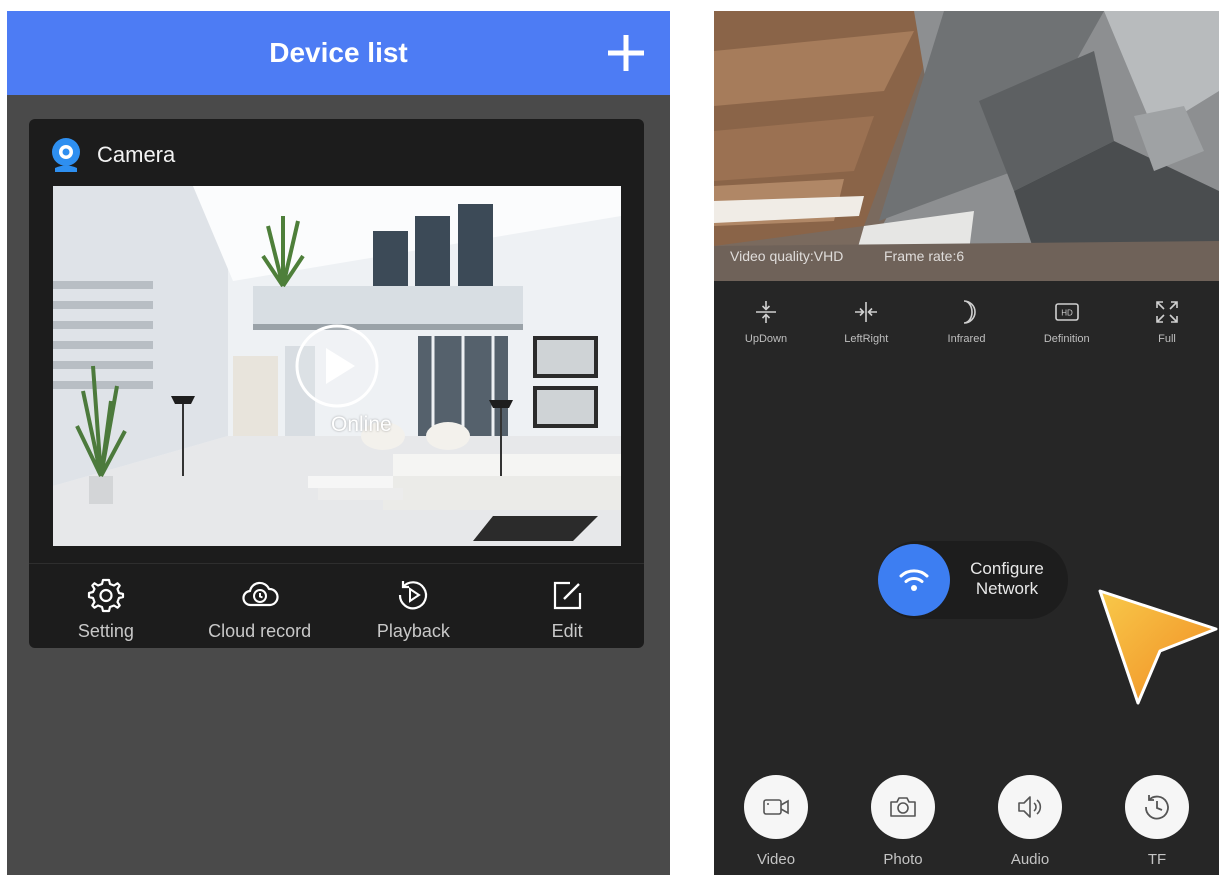  I want to click on full-button: Full, so click(1167, 324).